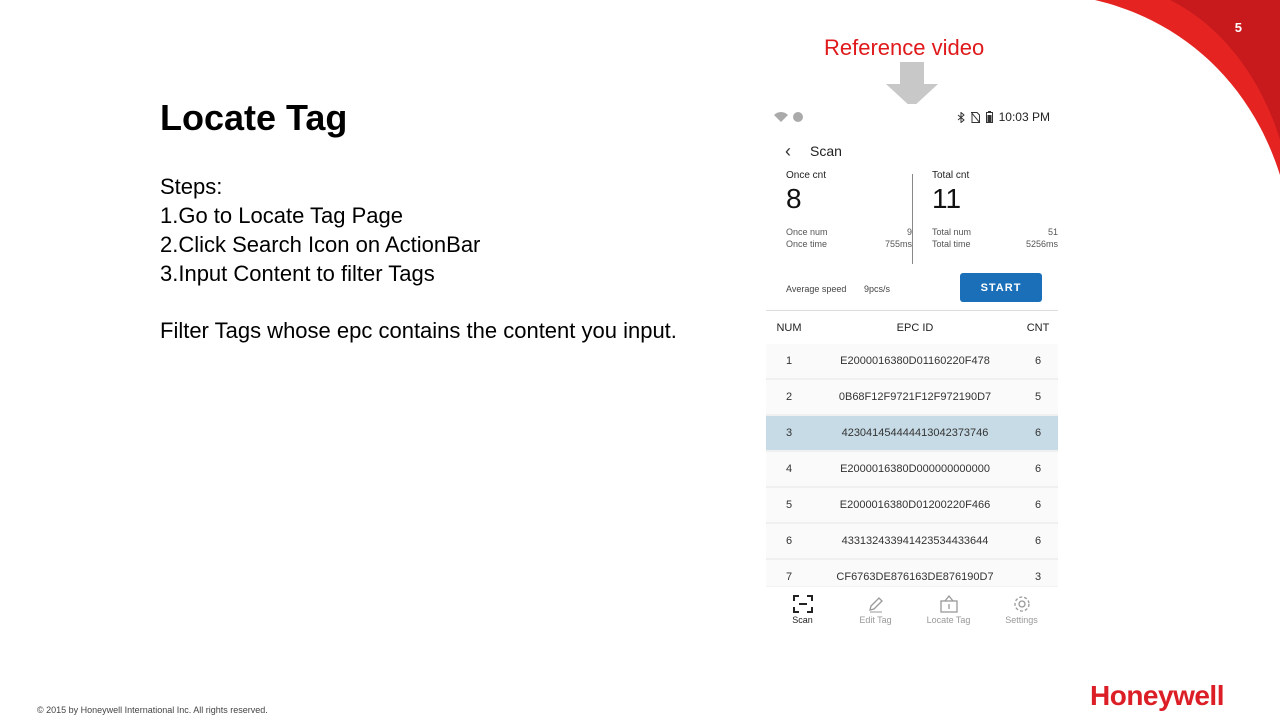 The image size is (1280, 720). Describe the element at coordinates (789, 577) in the screenshot. I see `row-num: 7` at that location.